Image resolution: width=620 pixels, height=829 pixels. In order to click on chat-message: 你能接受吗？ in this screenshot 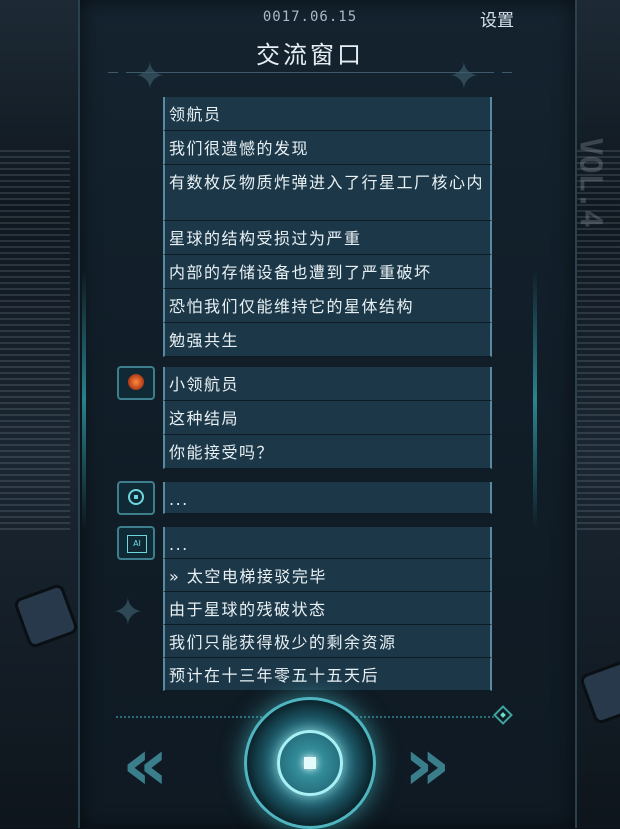, I will do `click(327, 452)`.